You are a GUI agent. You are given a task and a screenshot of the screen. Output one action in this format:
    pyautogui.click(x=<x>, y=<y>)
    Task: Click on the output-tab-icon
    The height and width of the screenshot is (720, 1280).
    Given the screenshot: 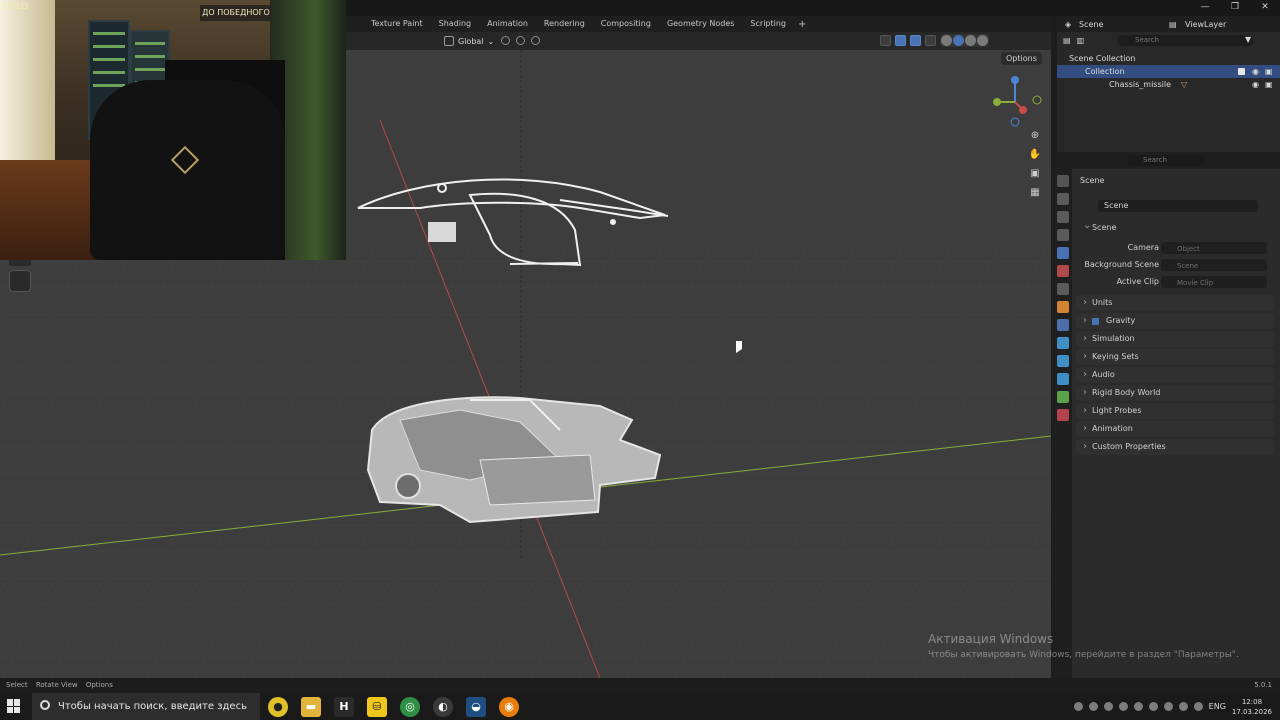 What is the action you would take?
    pyautogui.click(x=1063, y=217)
    